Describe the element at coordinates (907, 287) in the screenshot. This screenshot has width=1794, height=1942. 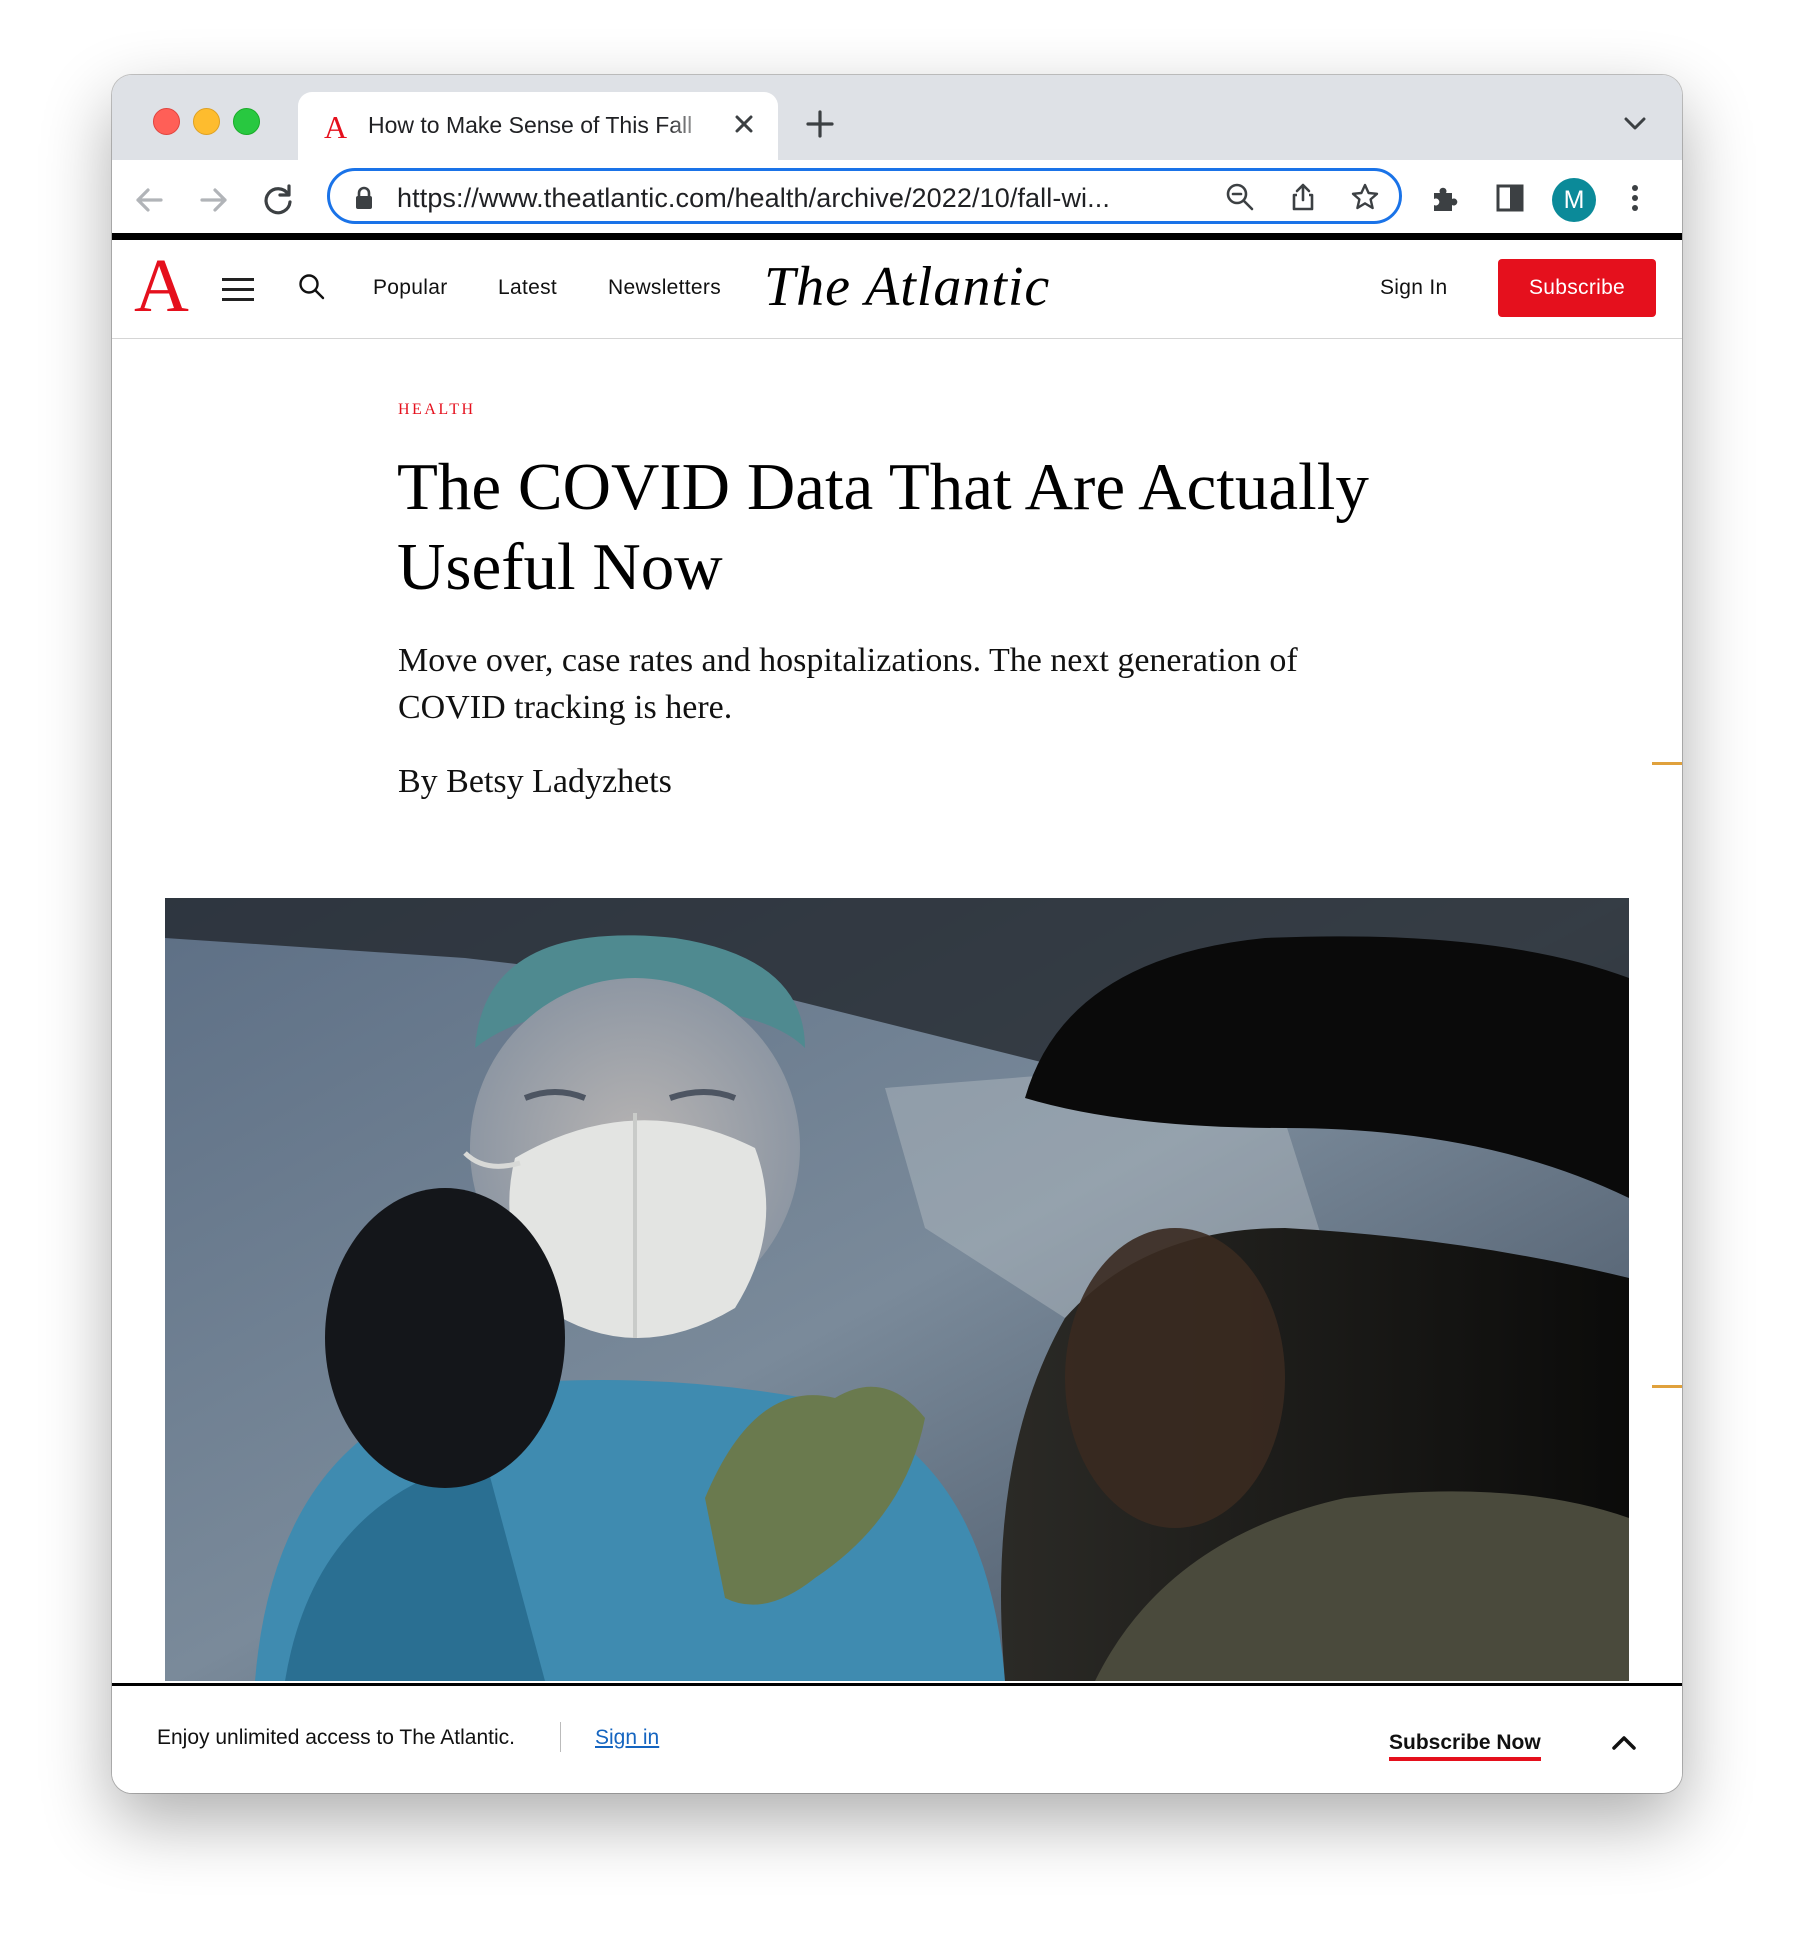
I see `site-wordmark: The Atlantic` at that location.